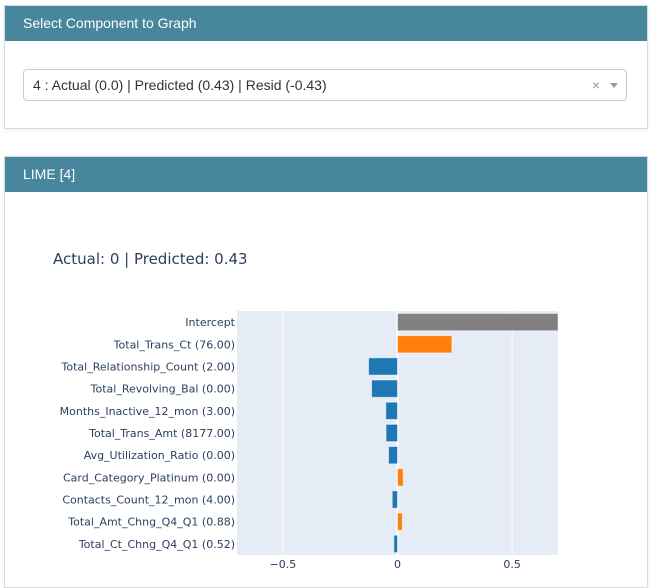 This screenshot has height=588, width=654. Describe the element at coordinates (614, 85) in the screenshot. I see `chevron-down-icon` at that location.